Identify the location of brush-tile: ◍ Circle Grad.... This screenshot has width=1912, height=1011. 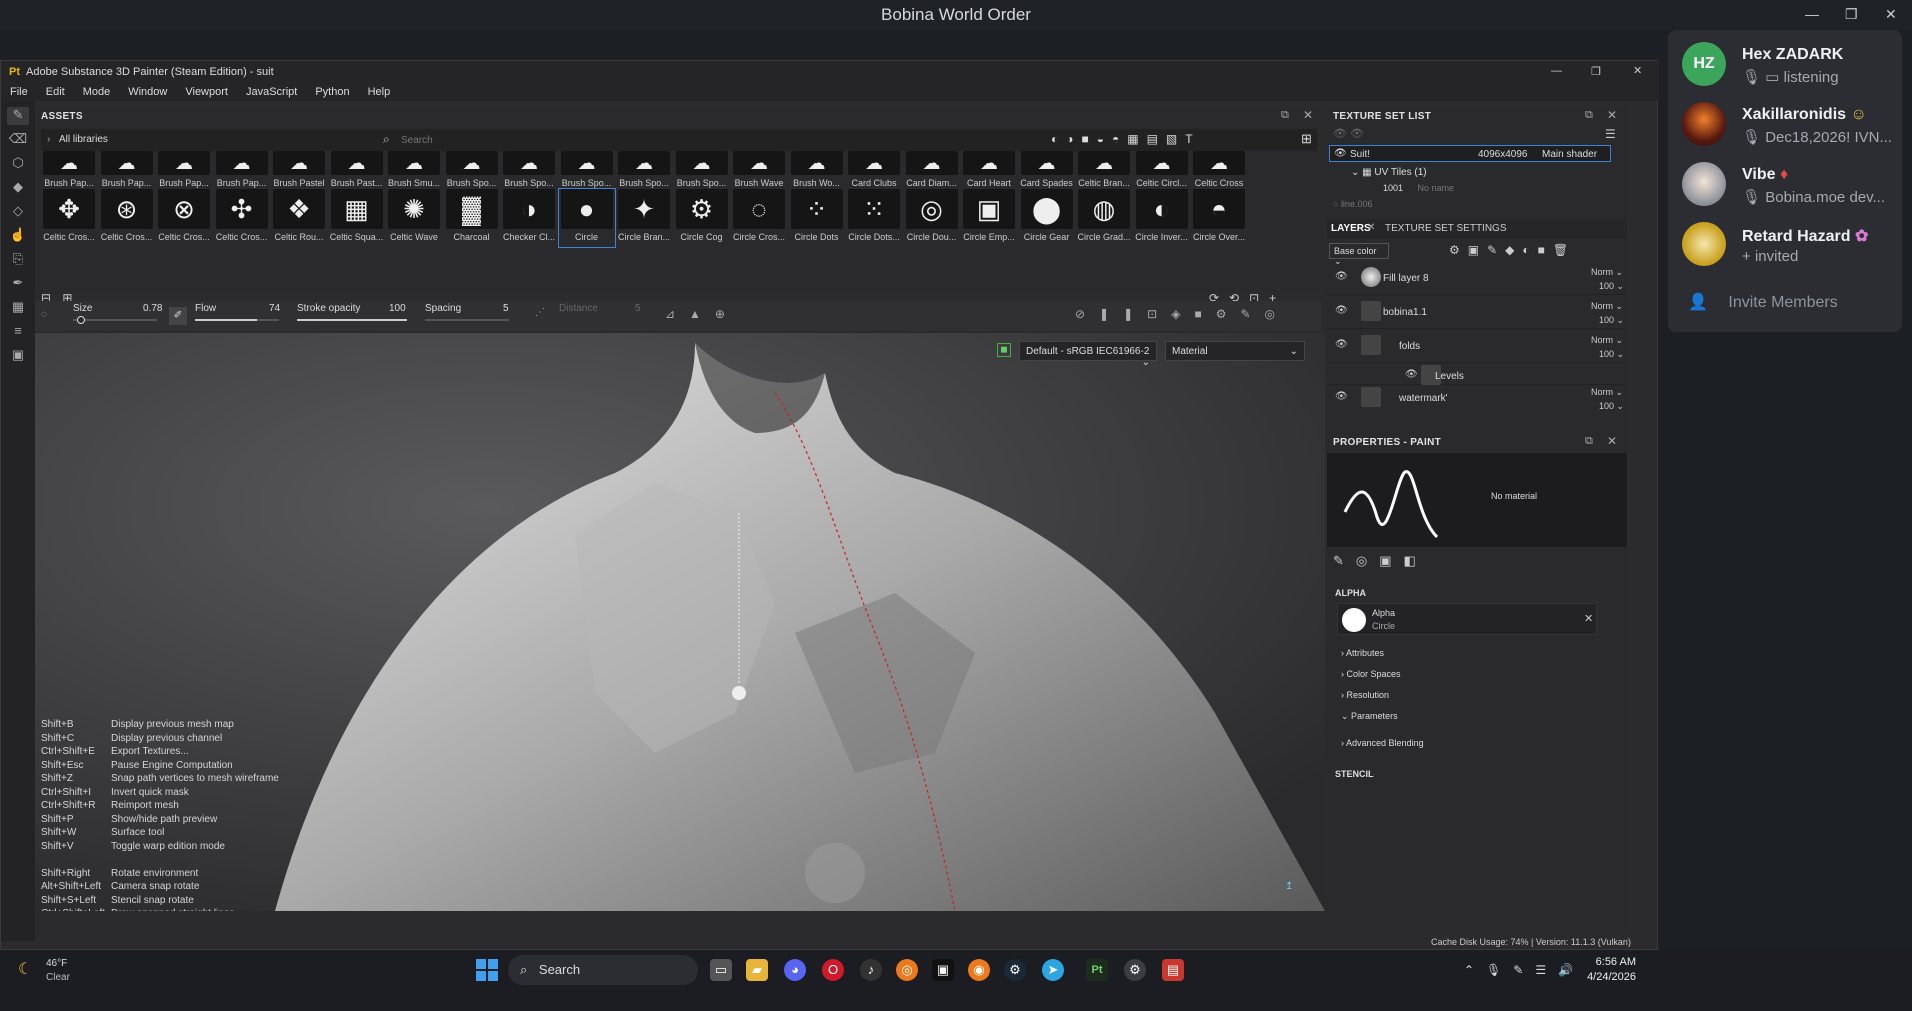
(1104, 218).